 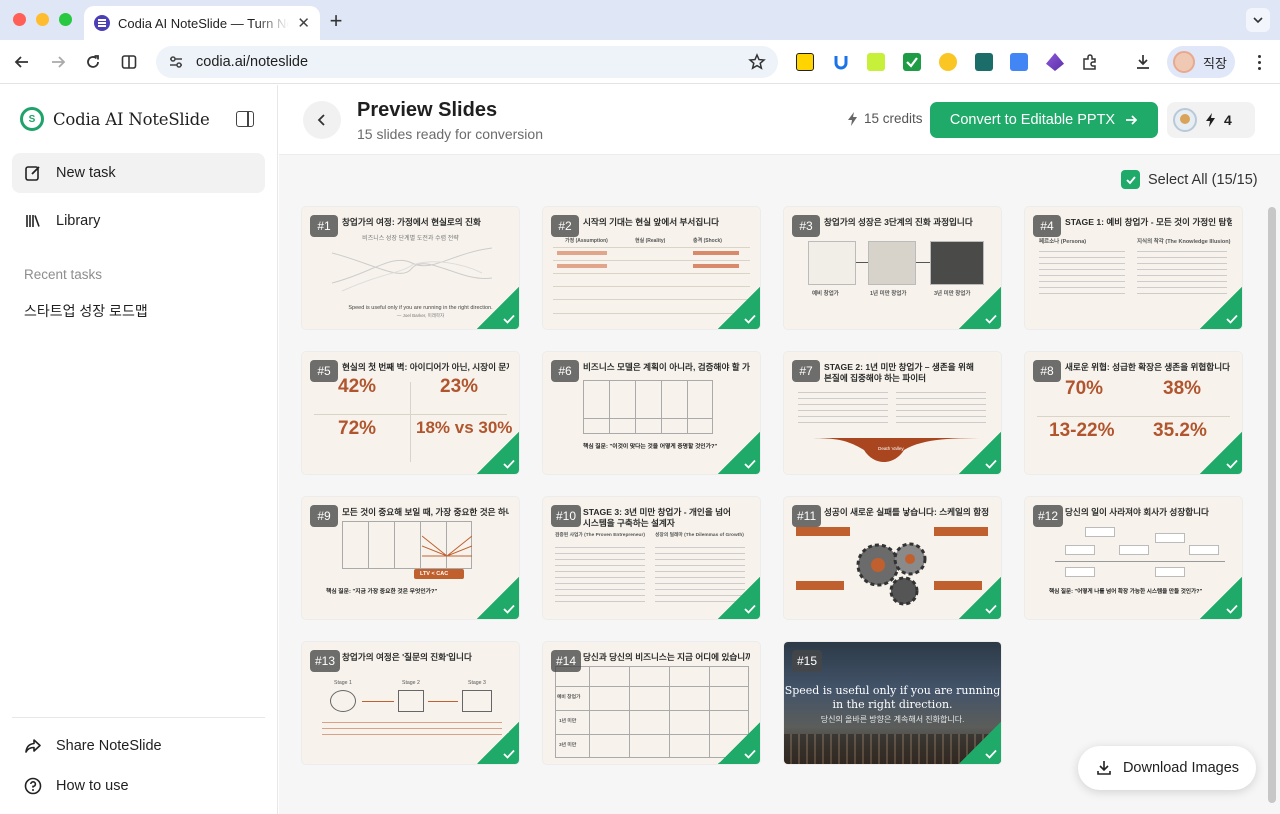 I want to click on slide-quote-author: — Joel Barker, 미래학자, so click(x=420, y=315).